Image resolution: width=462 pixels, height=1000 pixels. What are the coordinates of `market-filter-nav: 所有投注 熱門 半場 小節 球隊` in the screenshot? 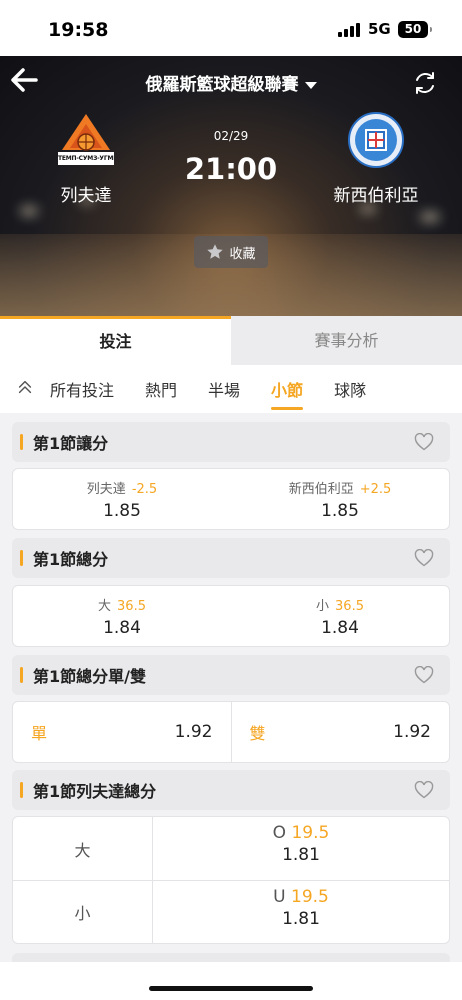 It's located at (231, 389).